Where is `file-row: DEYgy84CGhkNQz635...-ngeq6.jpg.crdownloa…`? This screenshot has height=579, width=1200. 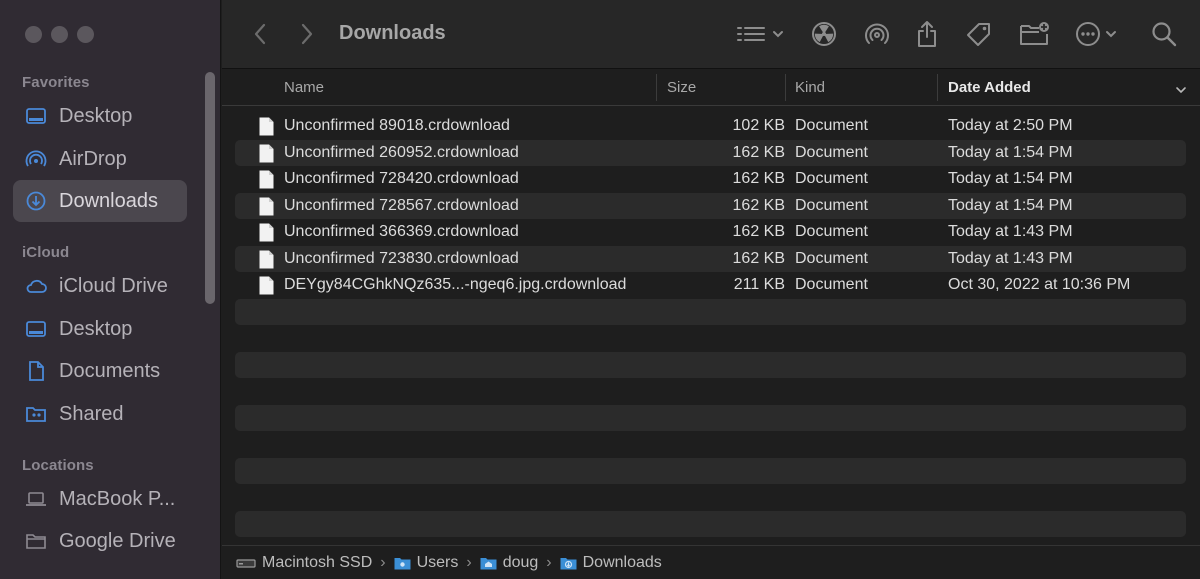
file-row: DEYgy84CGhkNQz635...-ngeq6.jpg.crdownloa… is located at coordinates (710, 285).